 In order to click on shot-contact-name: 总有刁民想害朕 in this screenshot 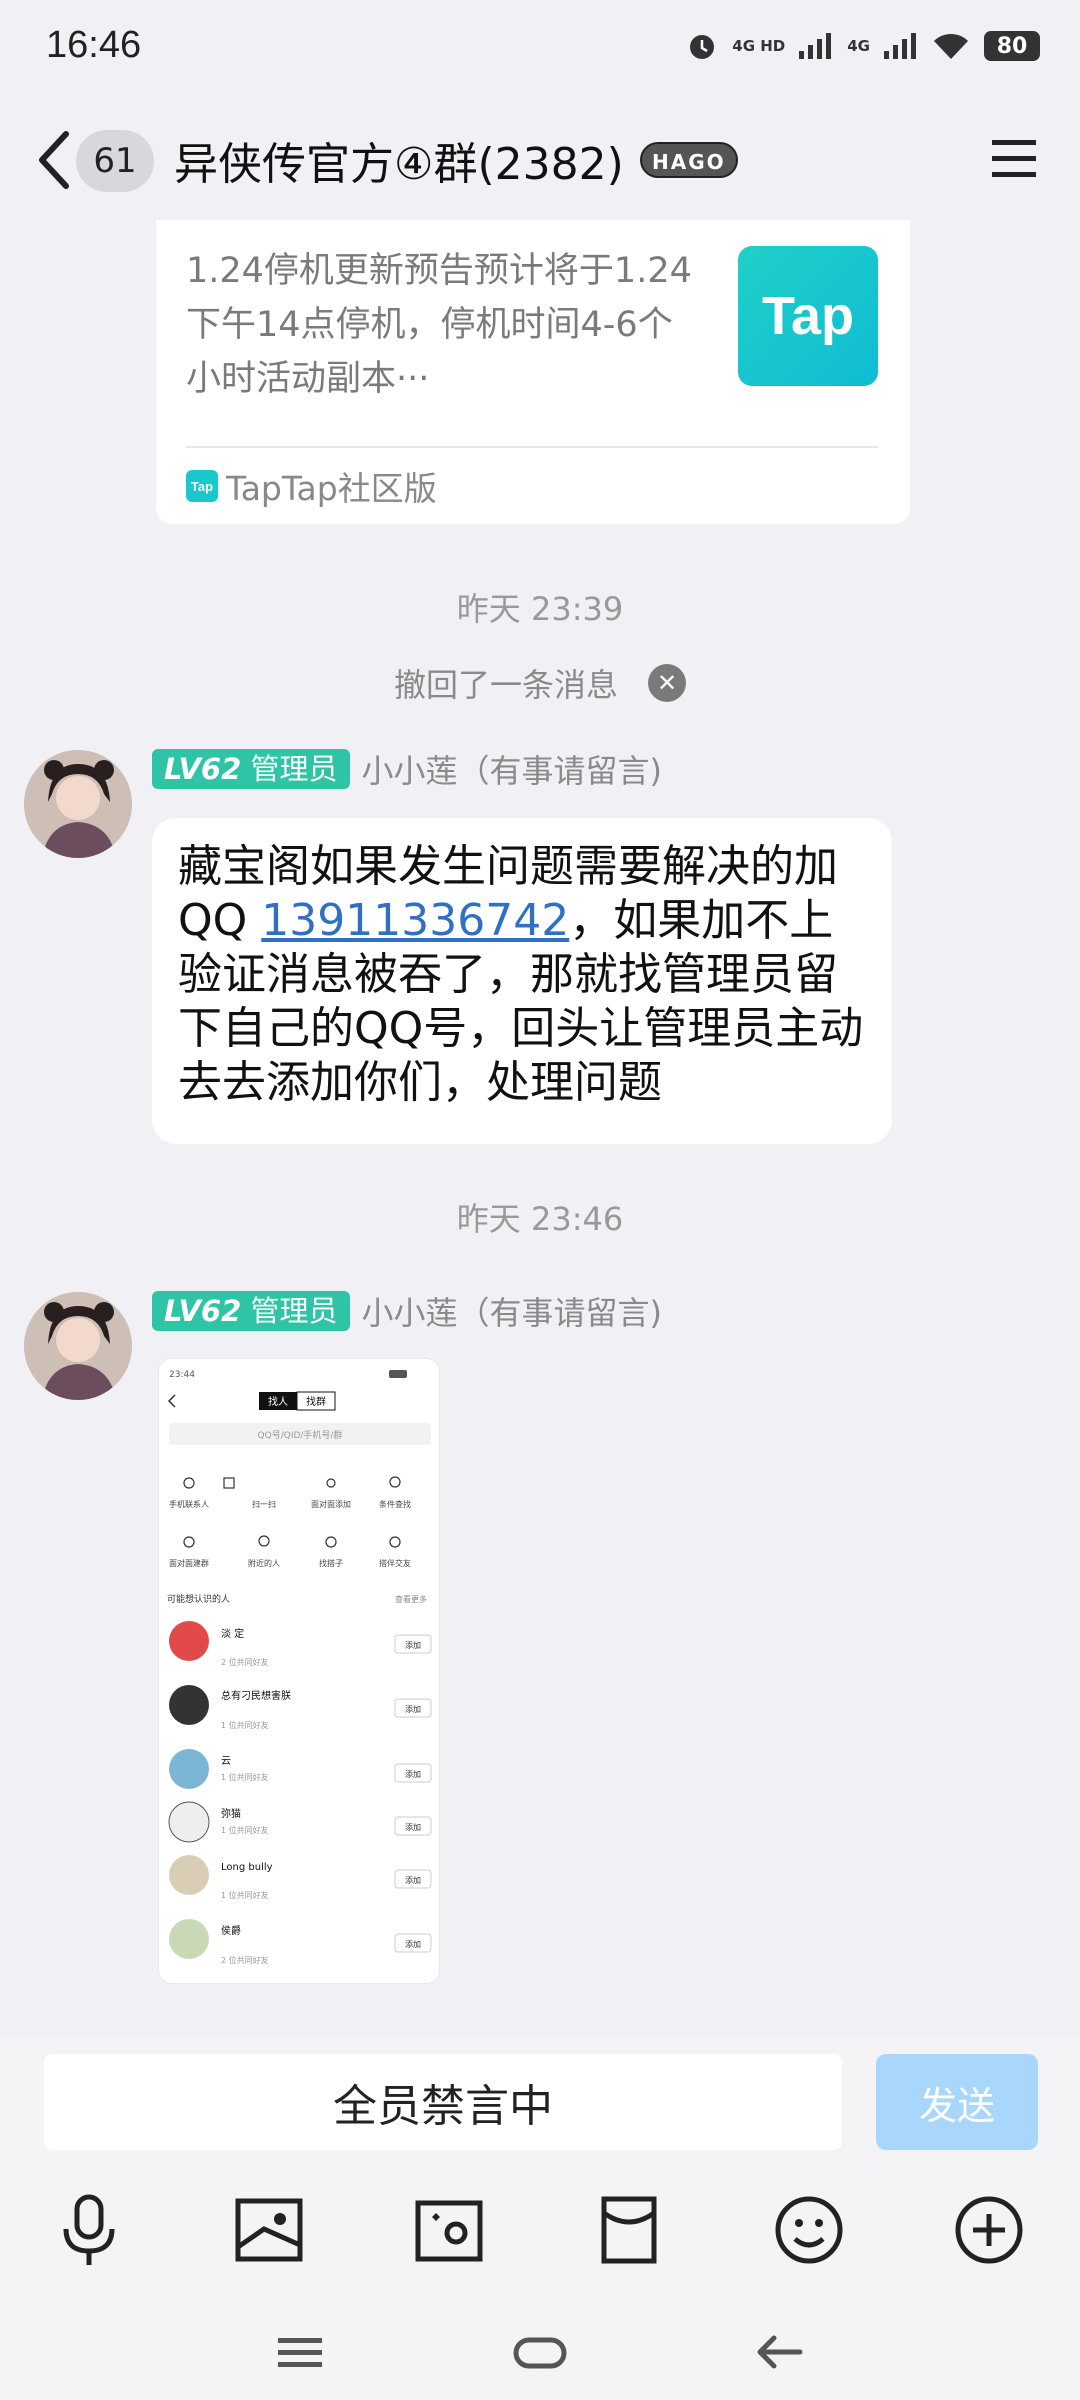, I will do `click(256, 1695)`.